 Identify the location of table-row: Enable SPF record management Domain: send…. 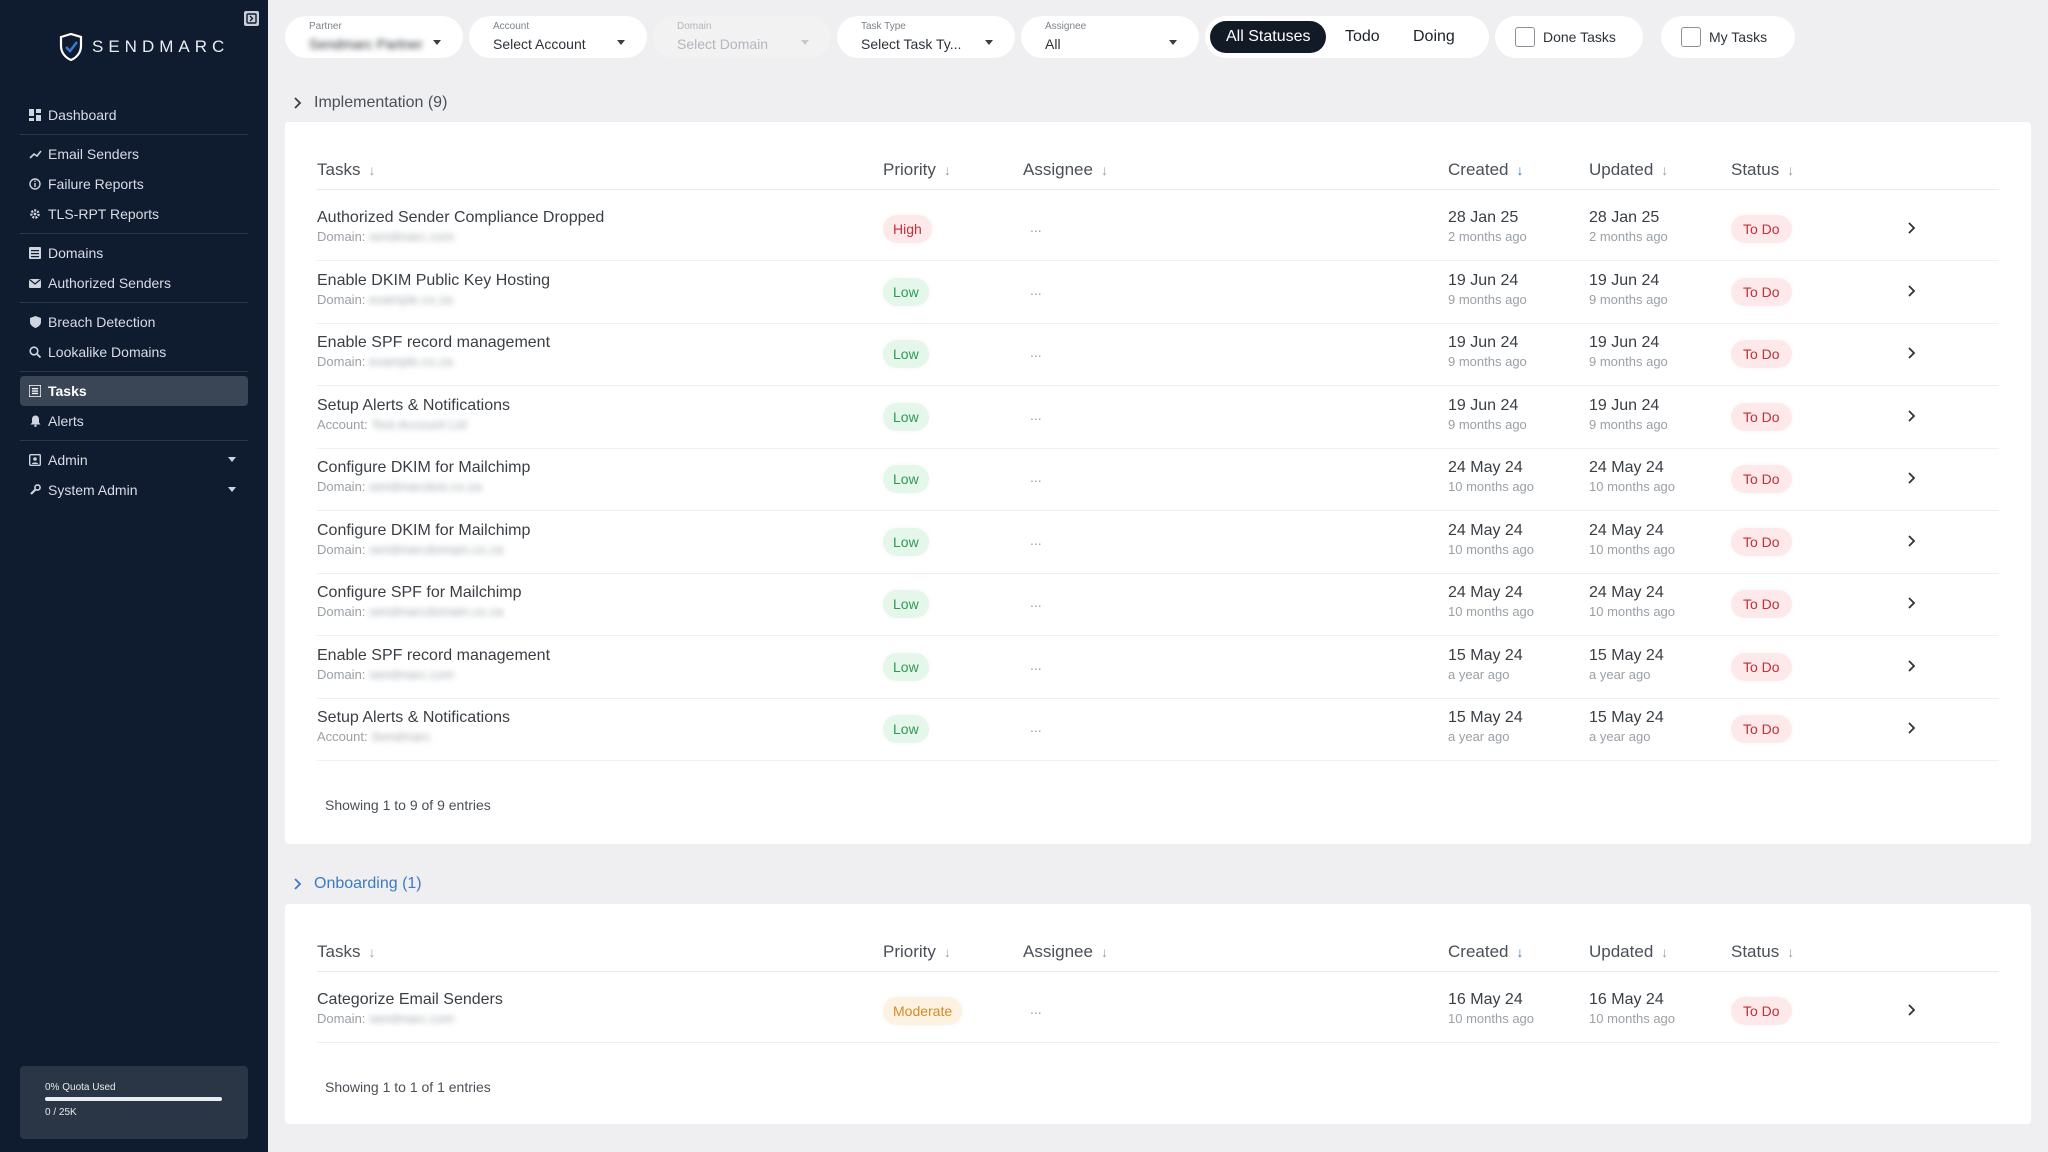
(1158, 668).